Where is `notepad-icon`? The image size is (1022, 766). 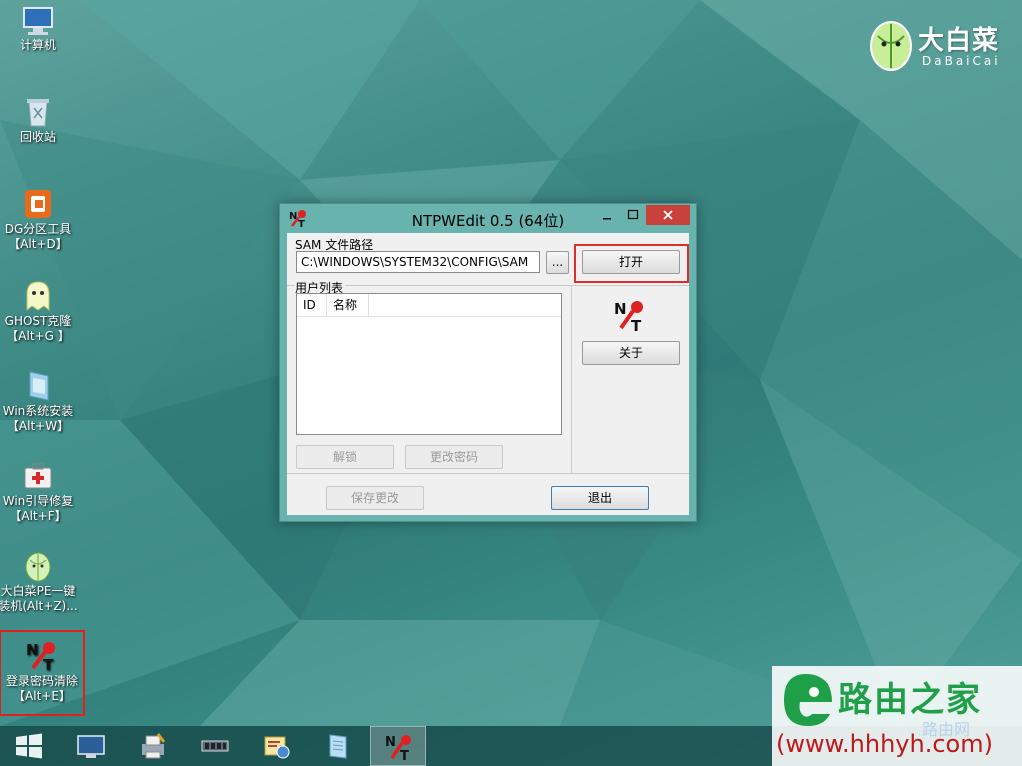
notepad-icon is located at coordinates (338, 746).